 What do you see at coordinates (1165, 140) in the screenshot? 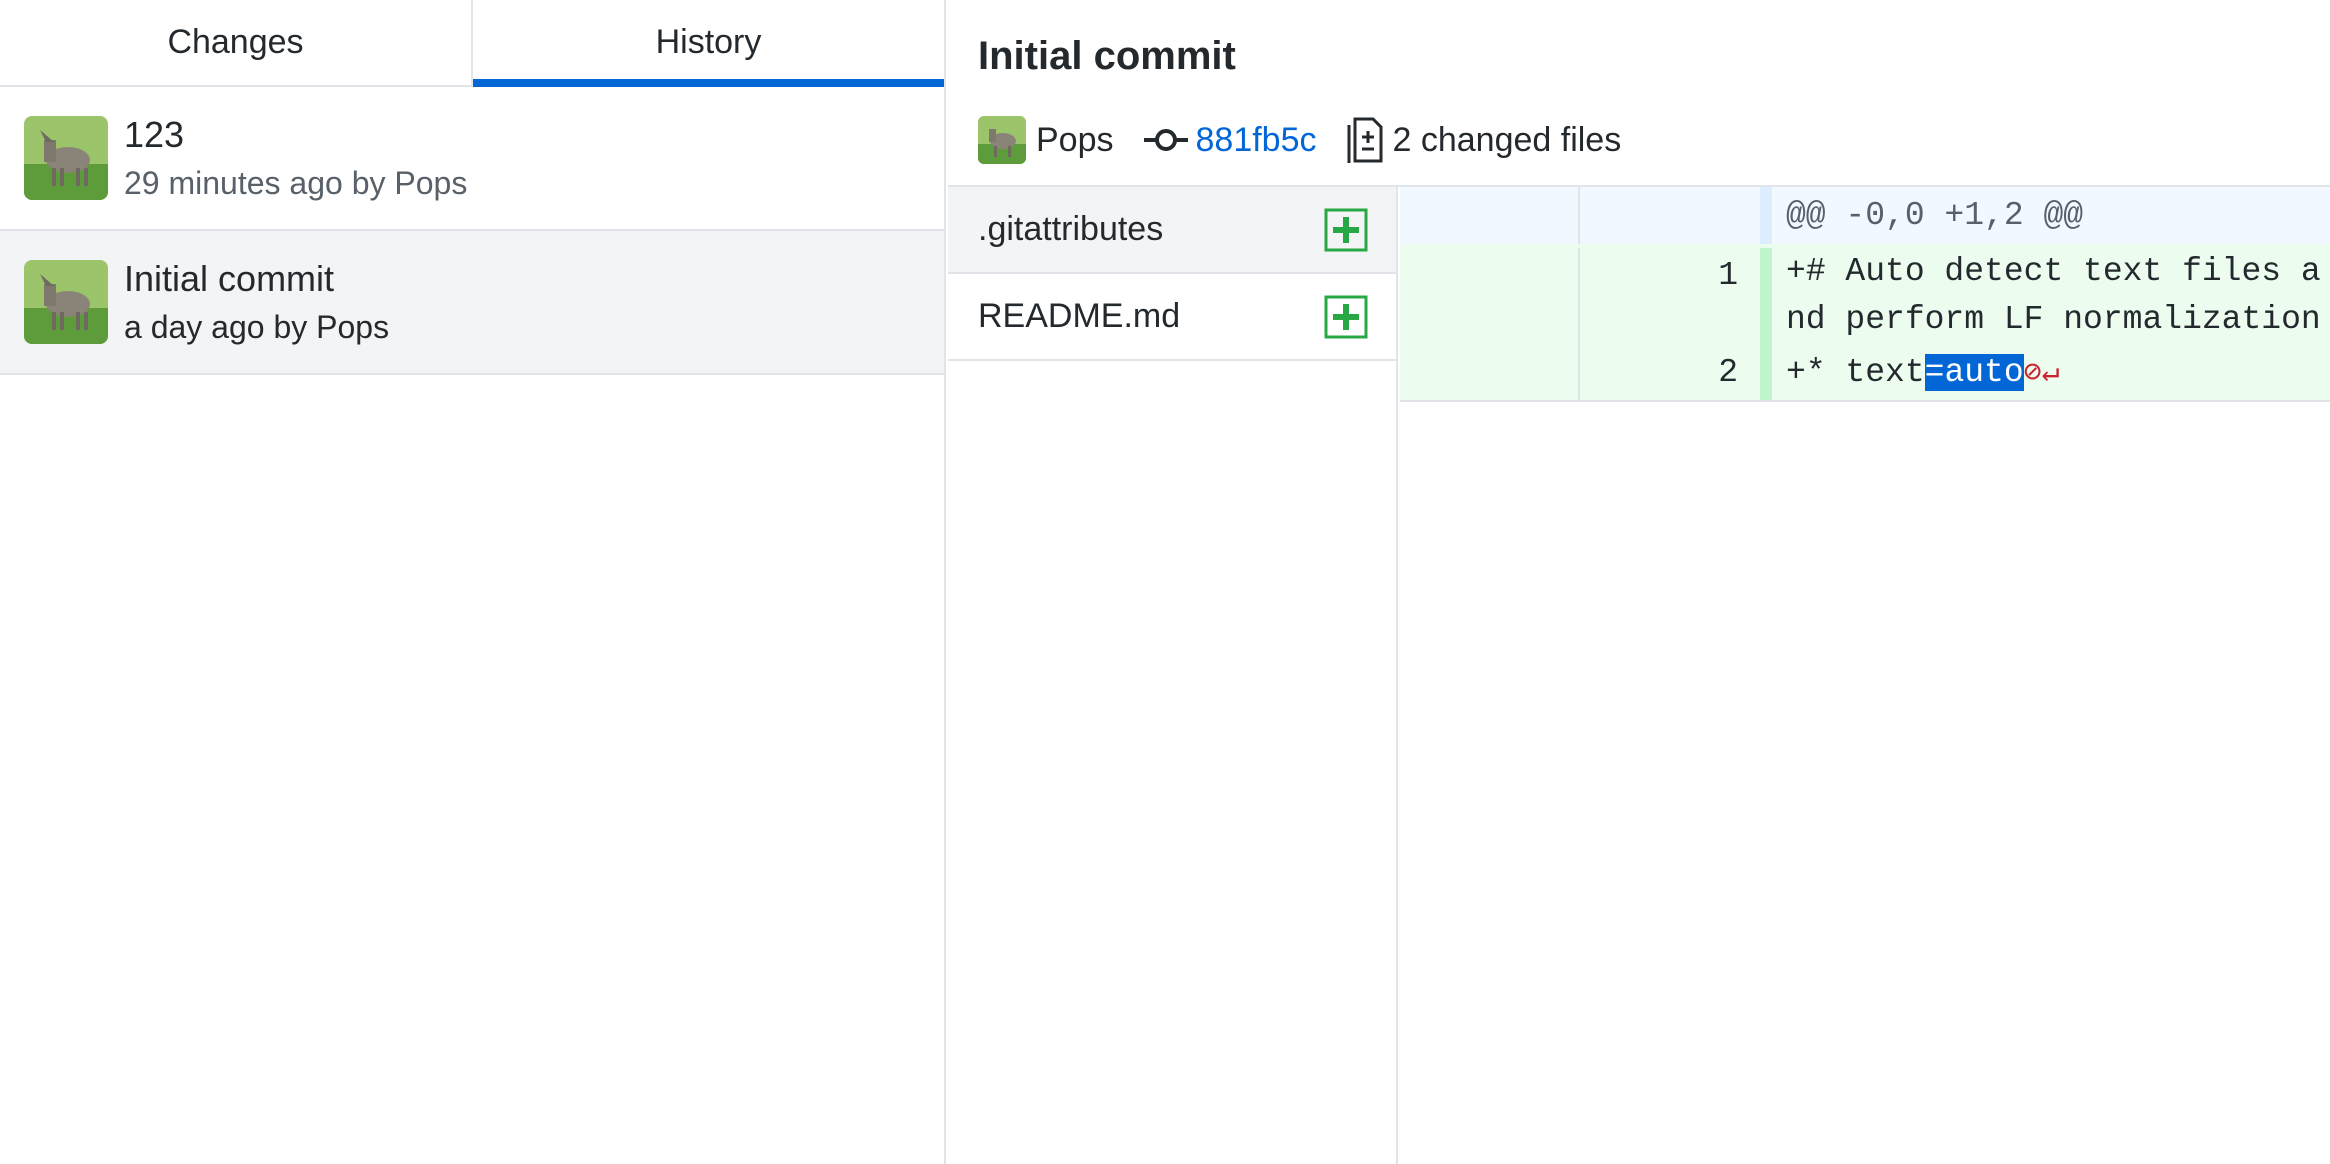
I see `git-commit-icon` at bounding box center [1165, 140].